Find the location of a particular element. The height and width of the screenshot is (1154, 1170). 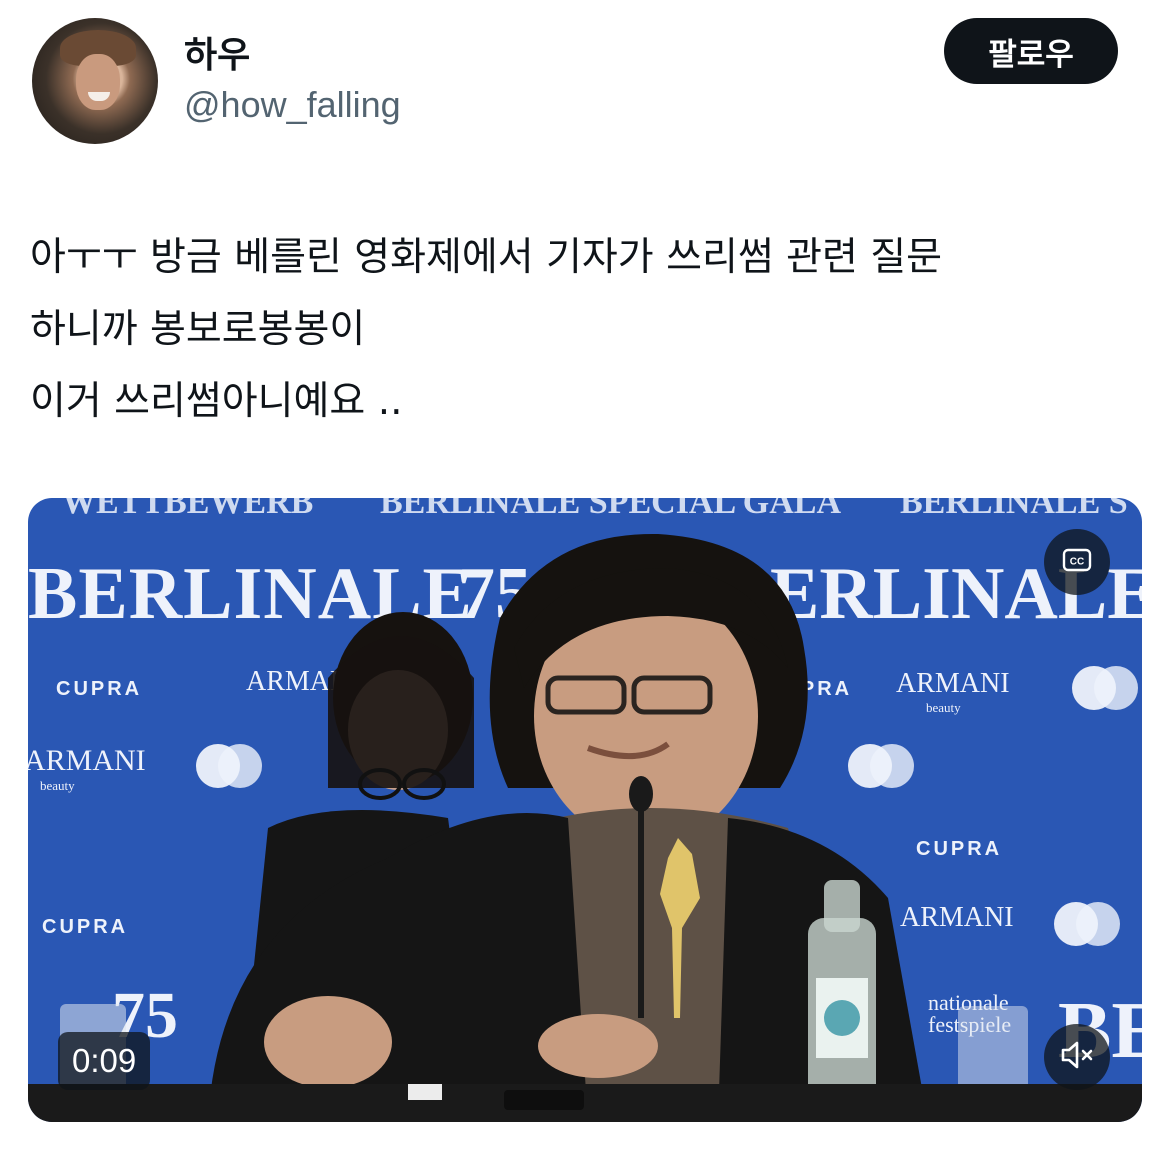

closed-captions-icon: CC is located at coordinates (1077, 562).